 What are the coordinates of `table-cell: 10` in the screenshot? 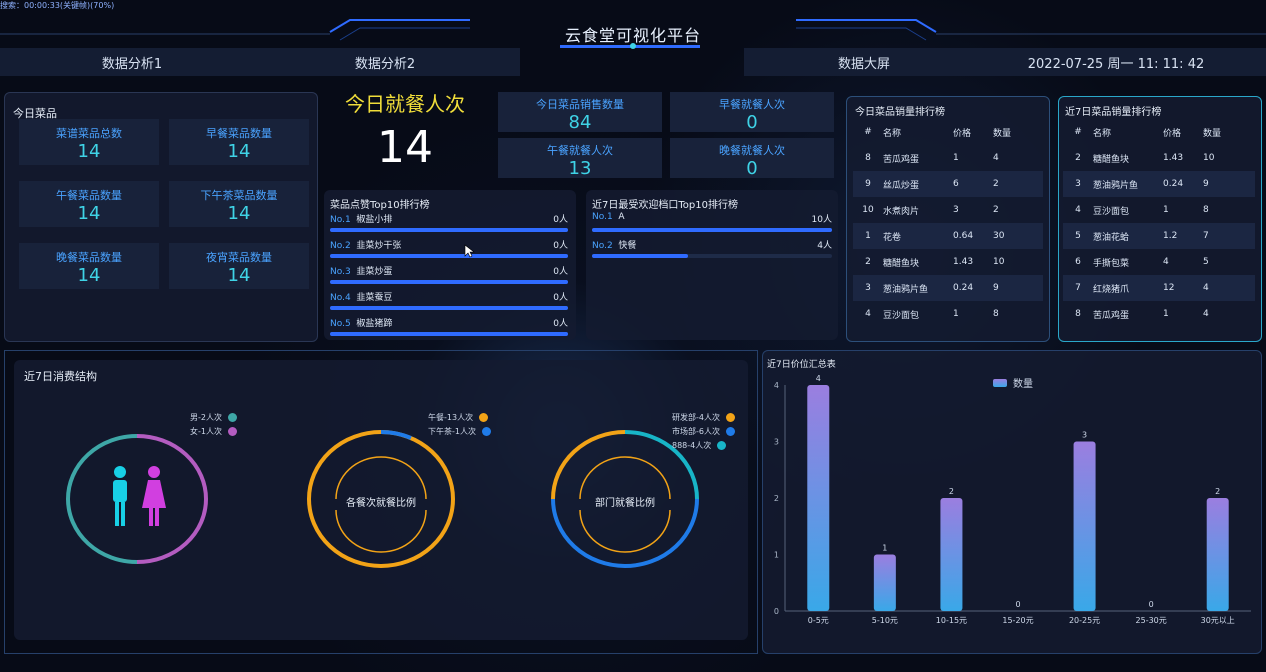 It's located at (999, 262).